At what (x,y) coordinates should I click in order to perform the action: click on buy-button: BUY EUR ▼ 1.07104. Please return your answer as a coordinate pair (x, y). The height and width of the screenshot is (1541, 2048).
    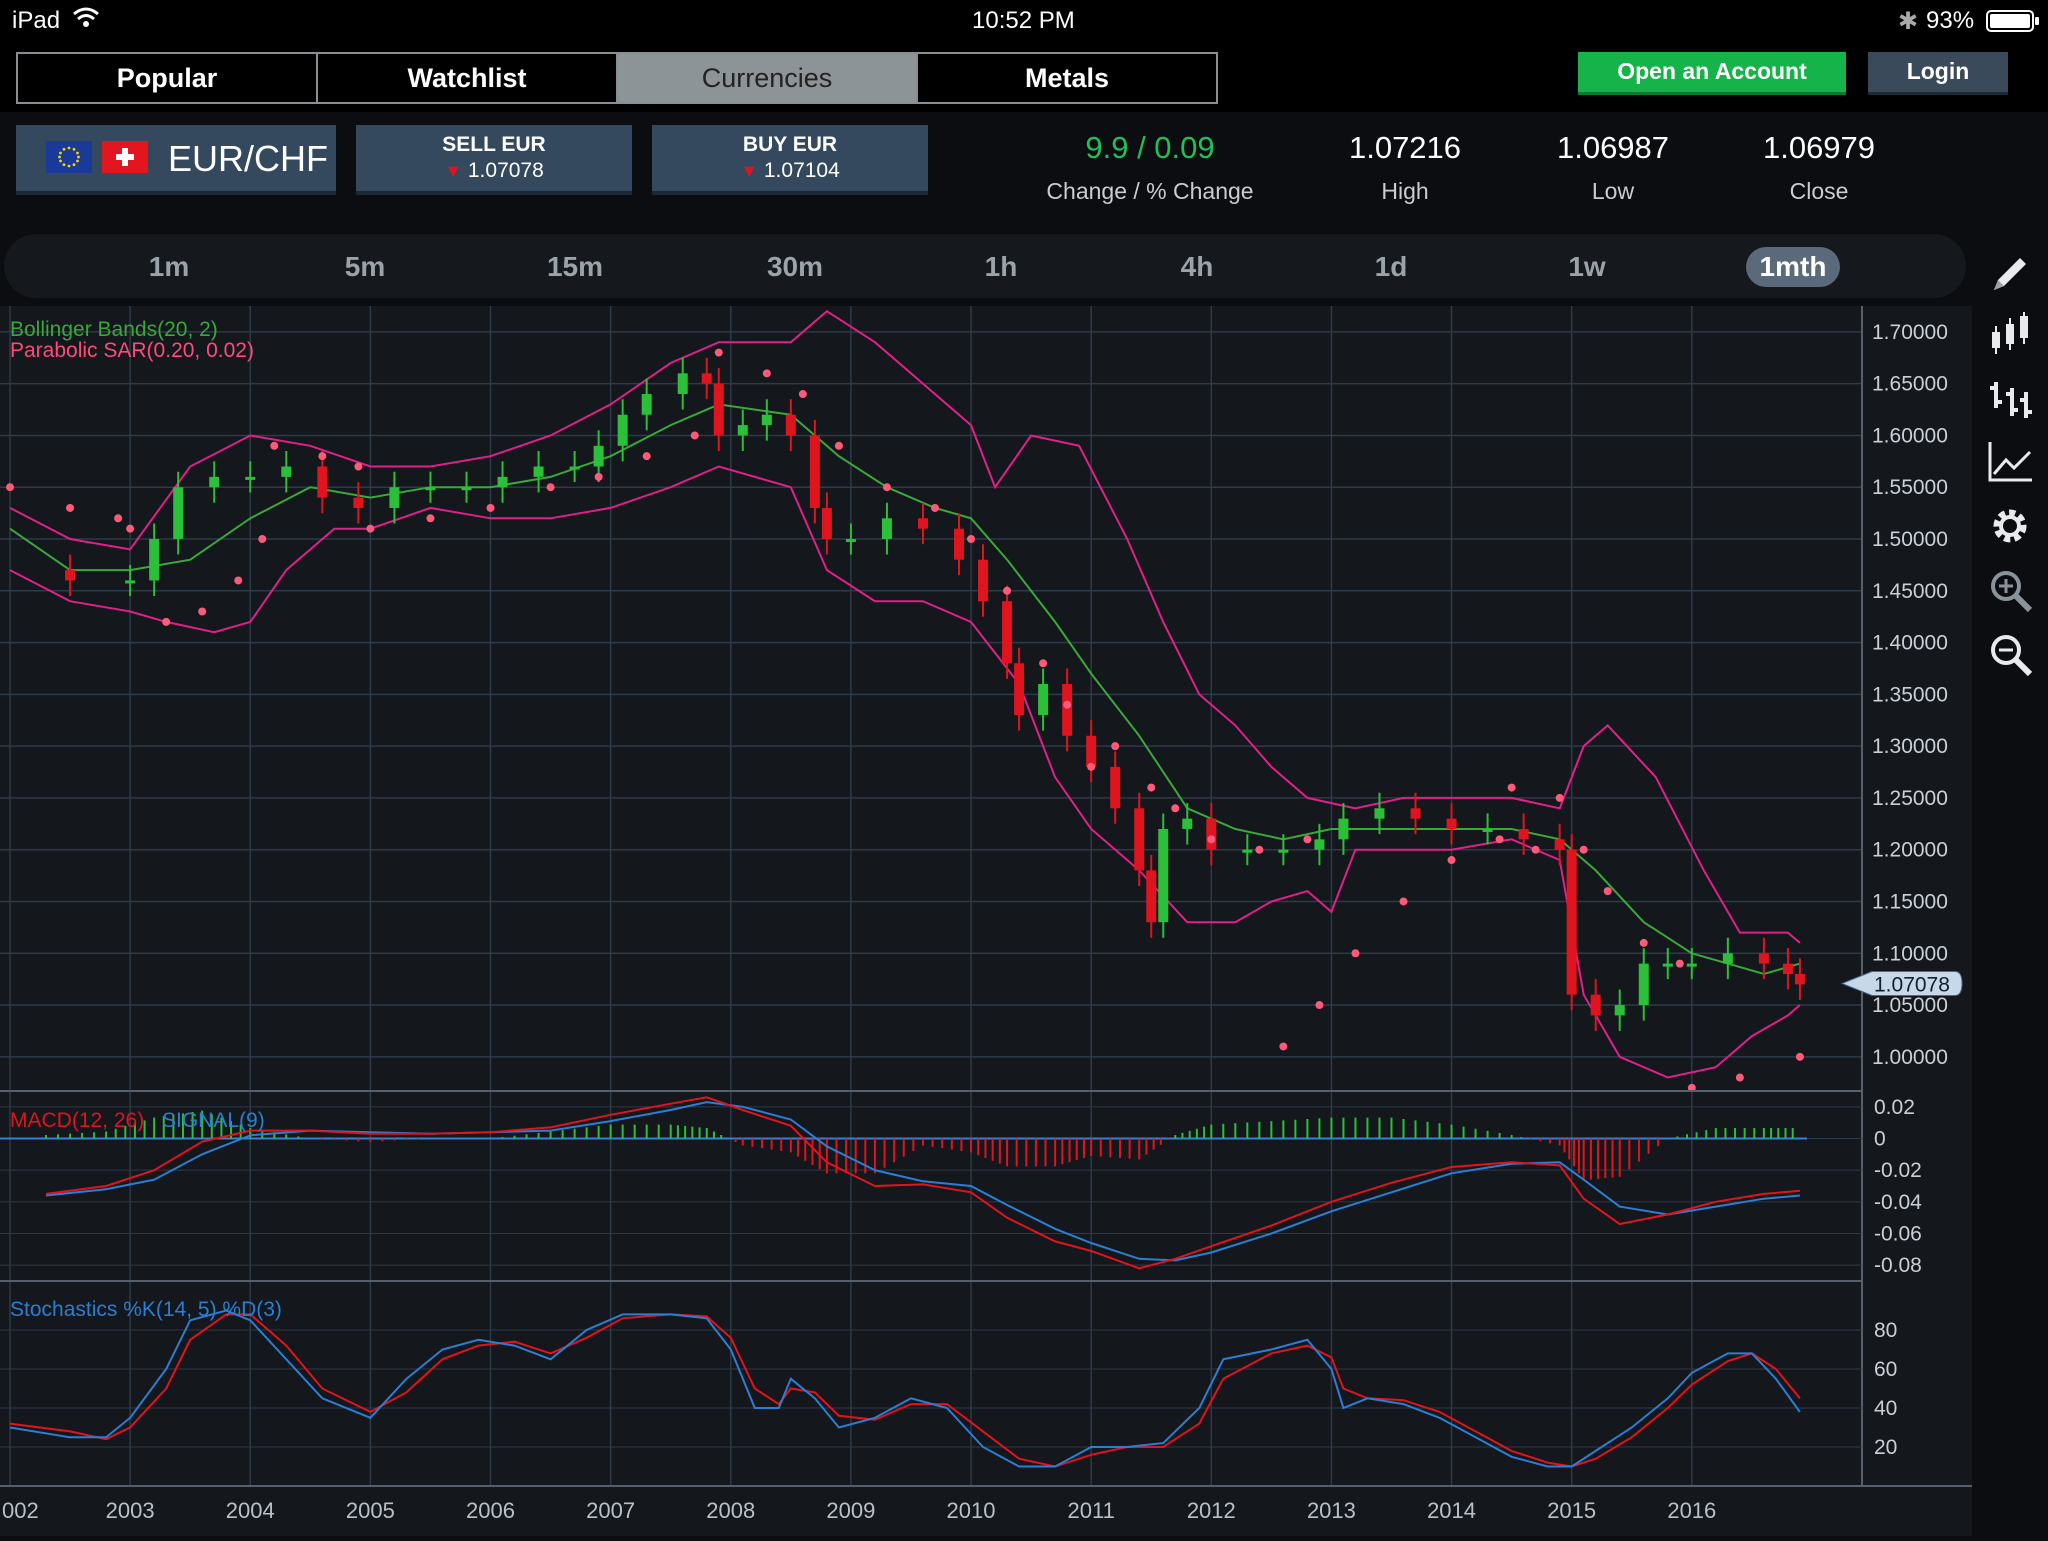
    Looking at the image, I should click on (790, 158).